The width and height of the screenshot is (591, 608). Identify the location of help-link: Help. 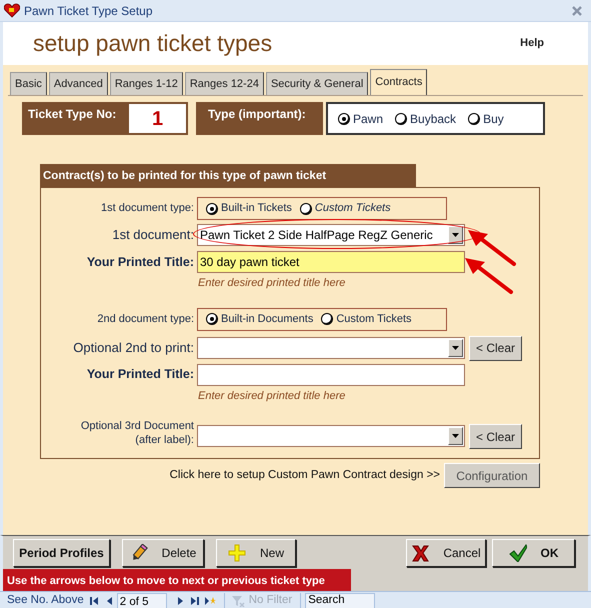
(532, 43).